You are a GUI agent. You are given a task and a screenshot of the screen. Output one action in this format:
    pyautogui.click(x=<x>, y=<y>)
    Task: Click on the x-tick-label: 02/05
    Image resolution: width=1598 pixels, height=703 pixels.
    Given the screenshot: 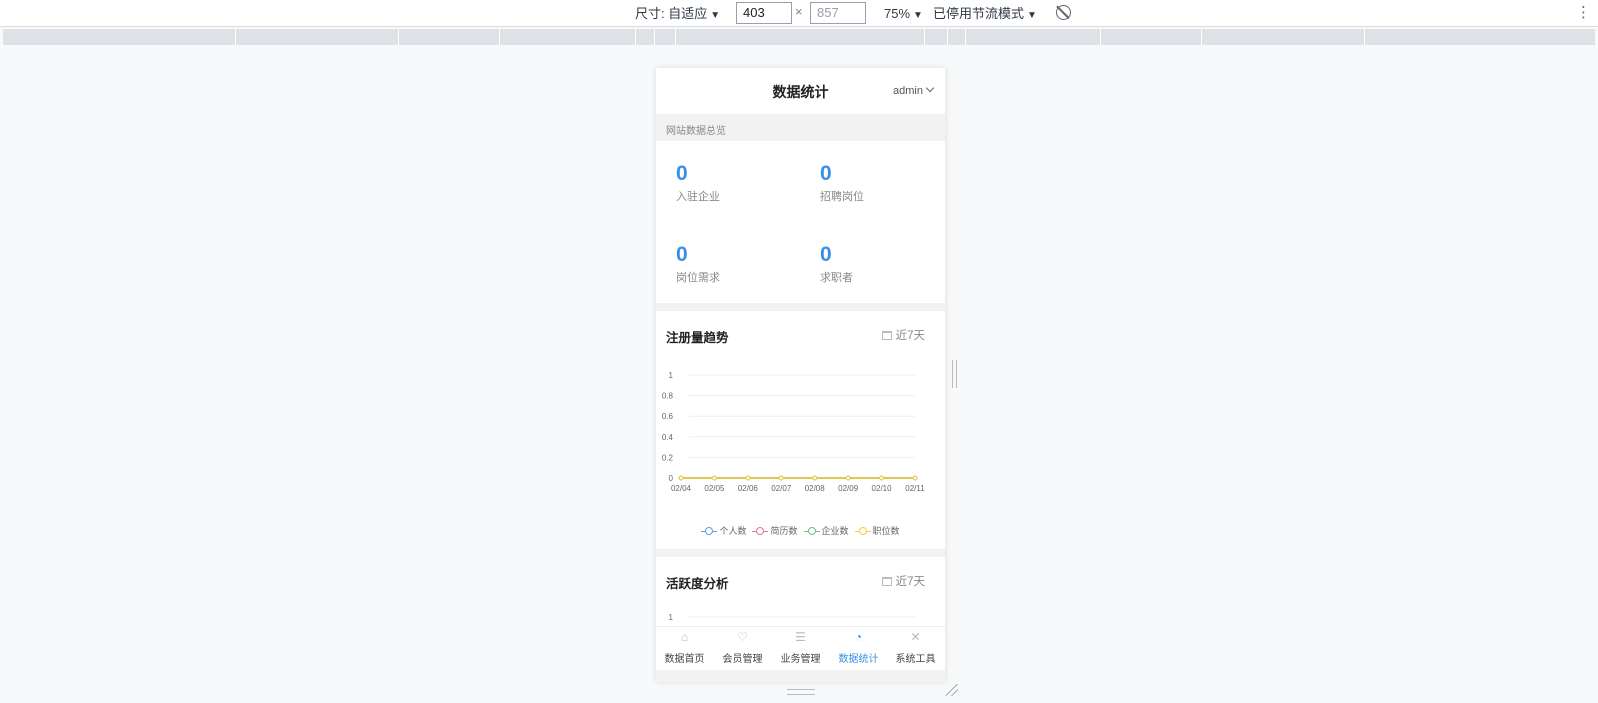 What is the action you would take?
    pyautogui.click(x=714, y=488)
    